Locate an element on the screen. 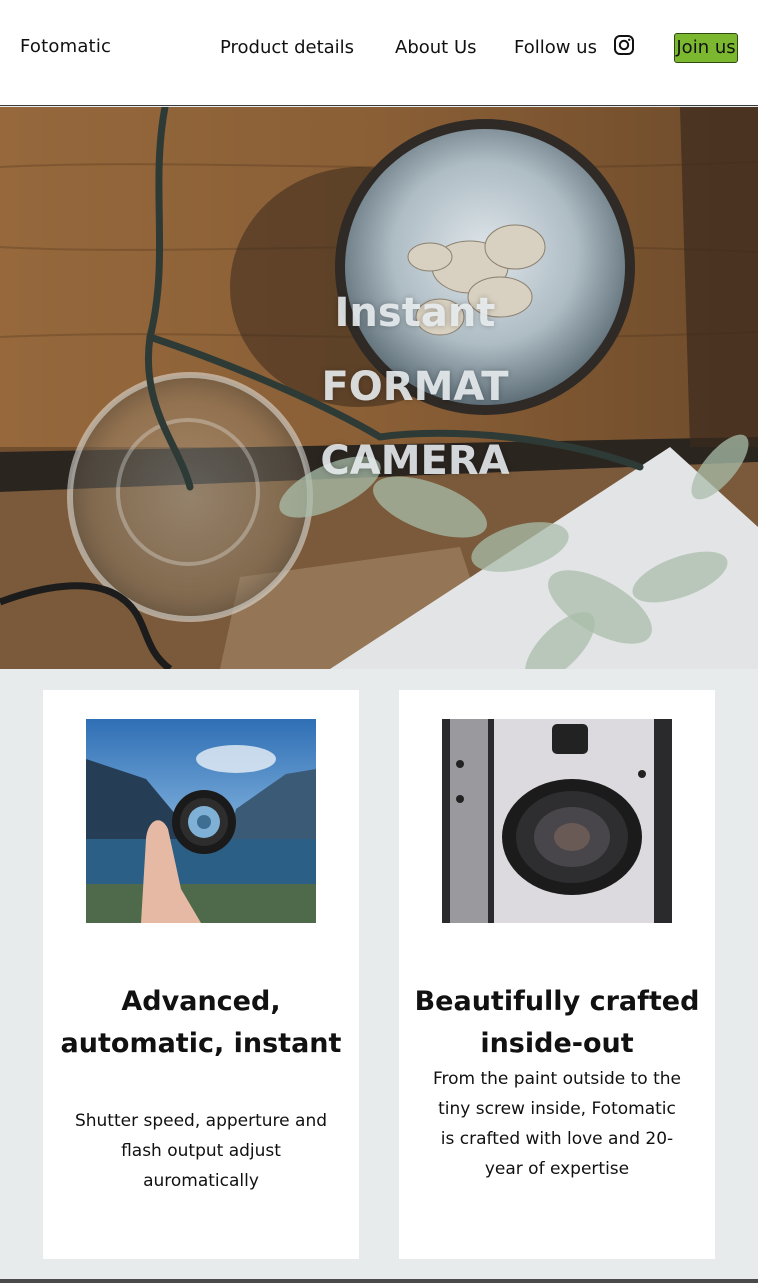 The width and height of the screenshot is (758, 1283). footer-divider is located at coordinates (379, 1281).